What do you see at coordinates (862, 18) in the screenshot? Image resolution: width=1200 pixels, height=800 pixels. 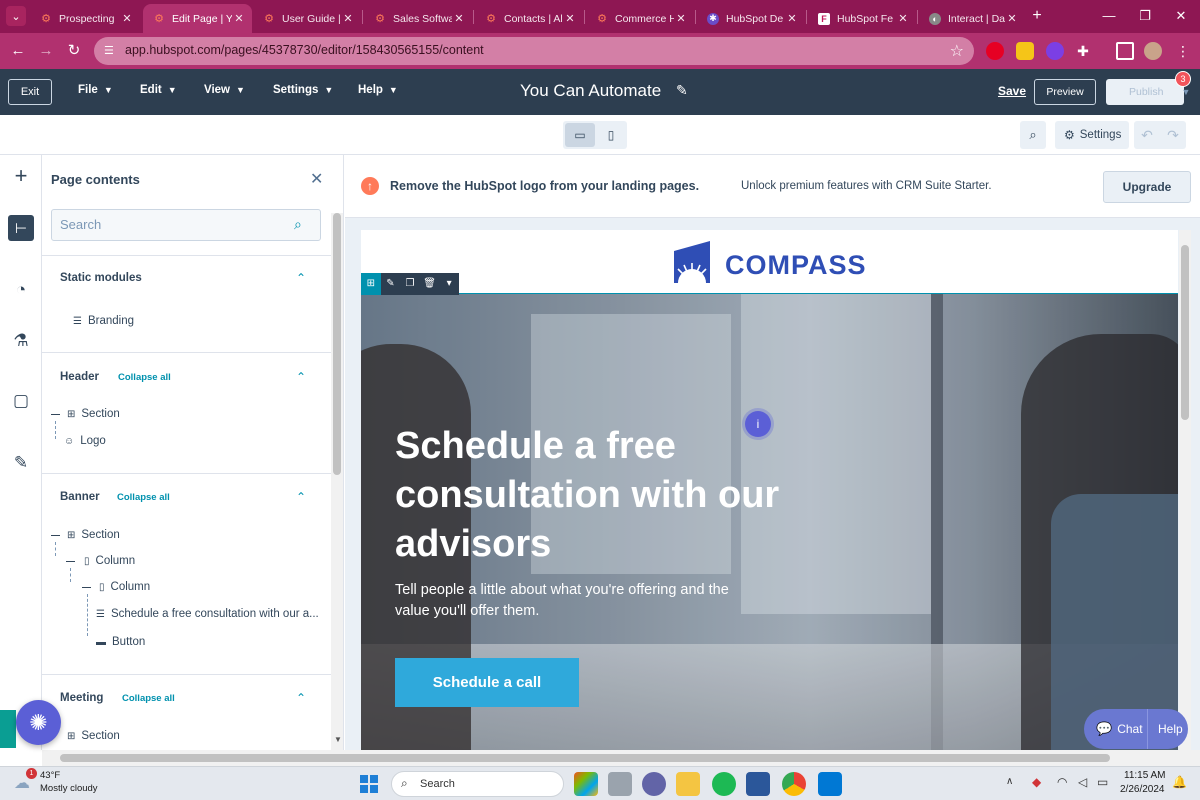 I see `browser-tab-hubspot-features: F HubSpot Fe ✕` at bounding box center [862, 18].